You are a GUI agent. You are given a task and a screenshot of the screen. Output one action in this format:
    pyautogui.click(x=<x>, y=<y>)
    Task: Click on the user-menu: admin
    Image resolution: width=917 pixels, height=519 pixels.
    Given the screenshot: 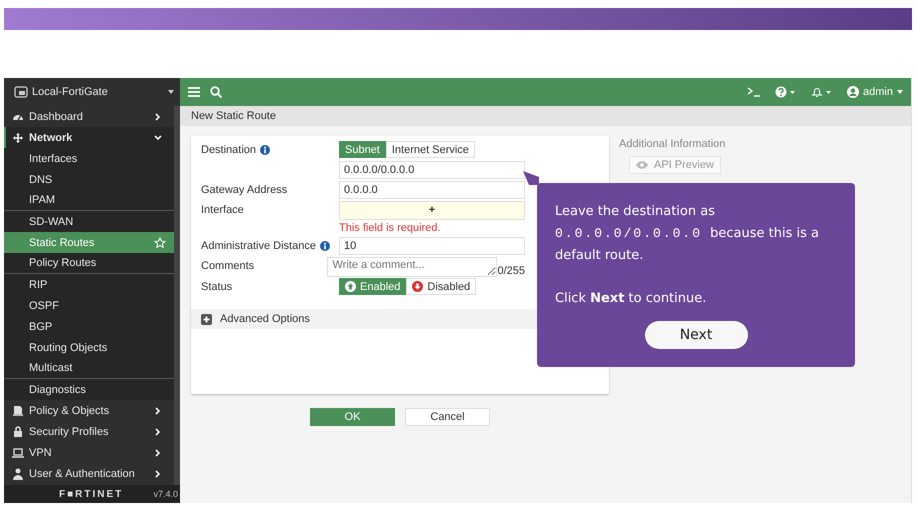 What is the action you would take?
    pyautogui.click(x=875, y=92)
    